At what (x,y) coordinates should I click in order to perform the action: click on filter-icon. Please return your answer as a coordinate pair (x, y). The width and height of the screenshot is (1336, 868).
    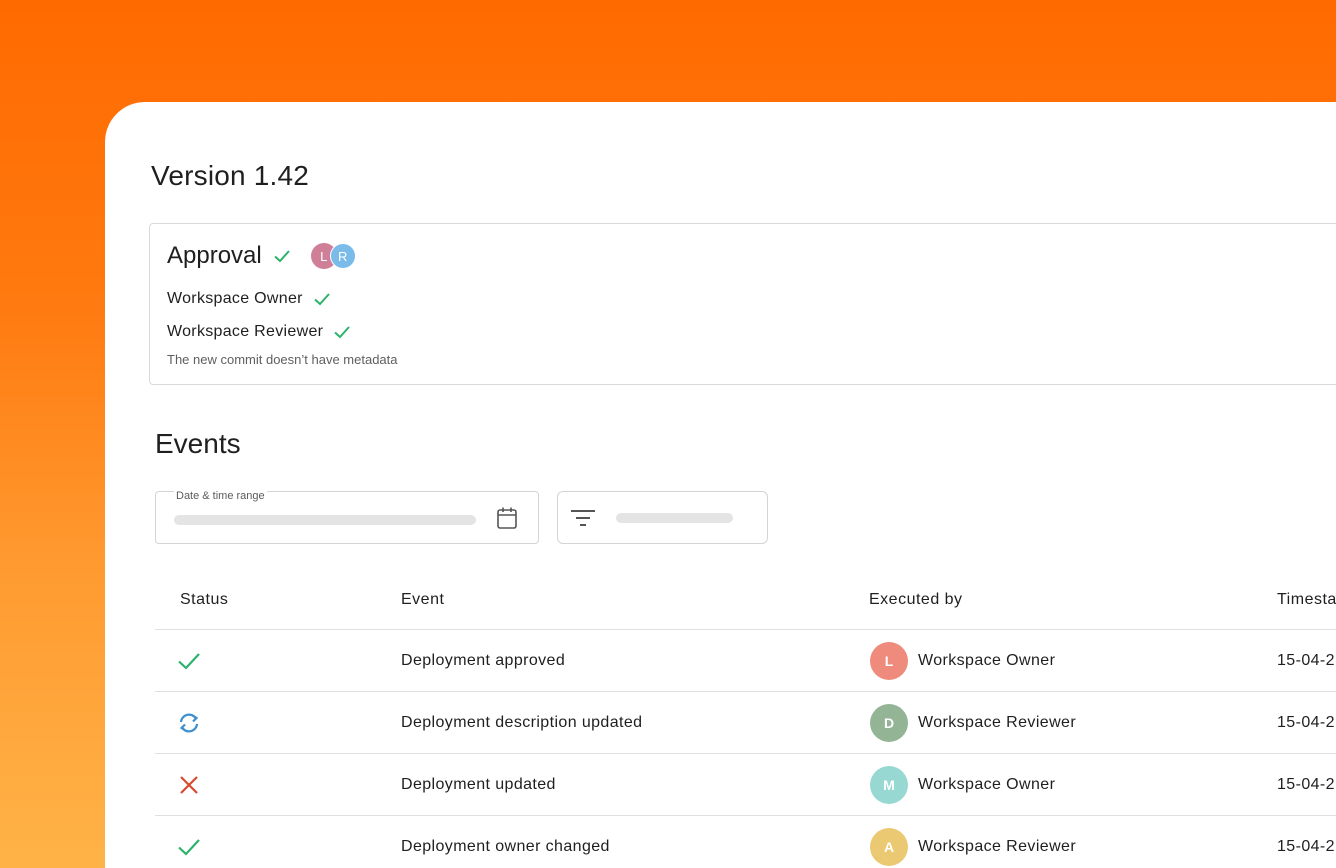
    Looking at the image, I should click on (583, 518).